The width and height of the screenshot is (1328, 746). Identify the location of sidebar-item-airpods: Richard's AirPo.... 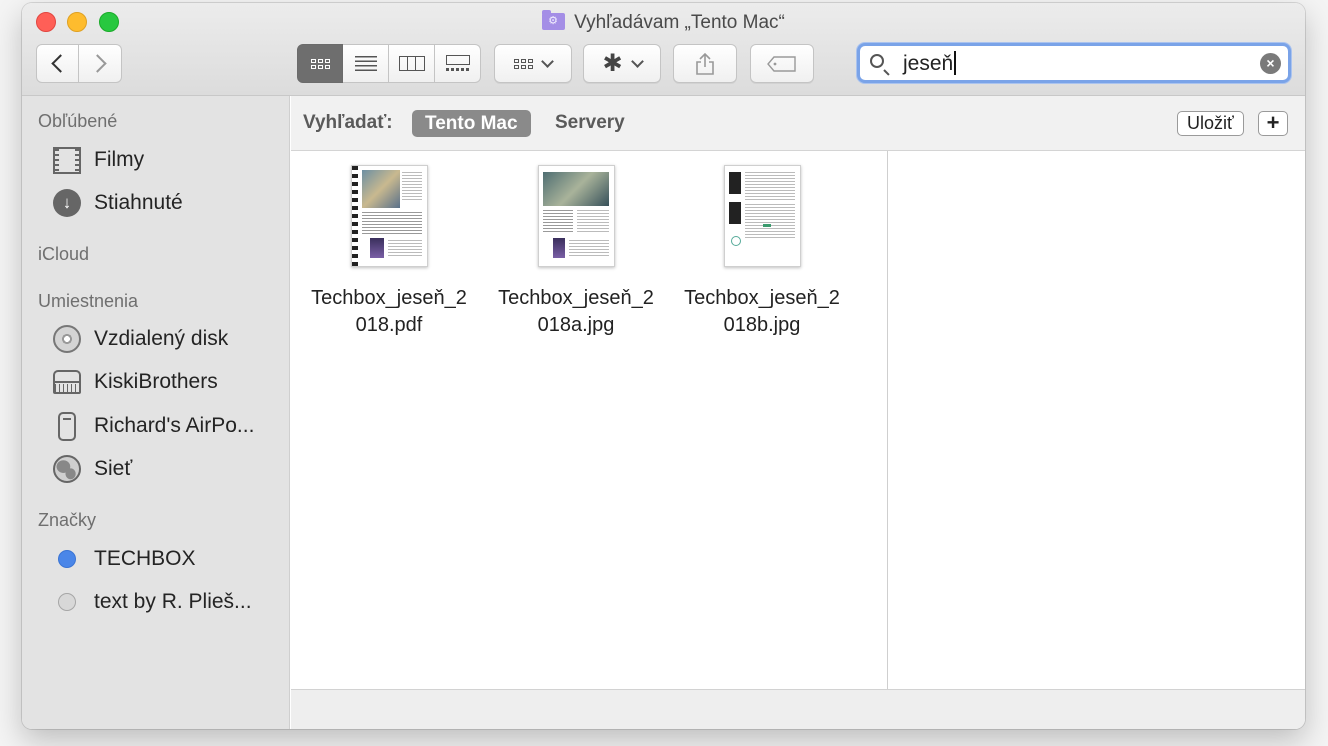
(153, 426).